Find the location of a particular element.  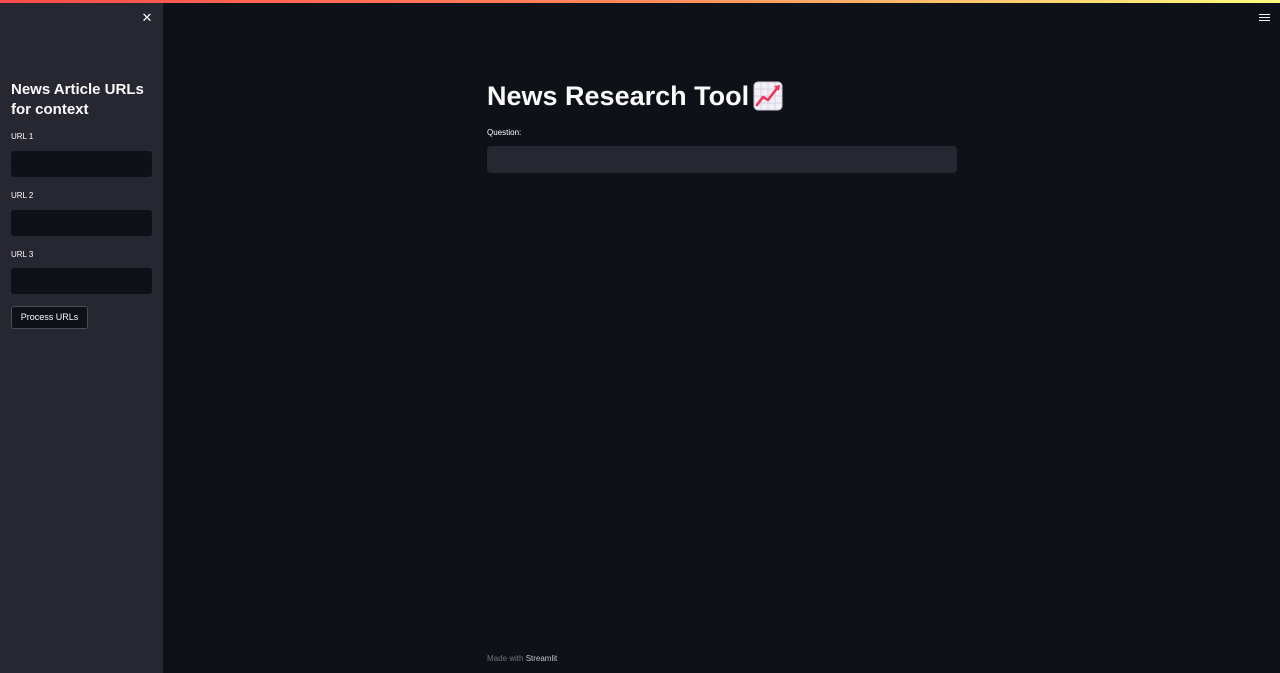

question-input is located at coordinates (722, 159).